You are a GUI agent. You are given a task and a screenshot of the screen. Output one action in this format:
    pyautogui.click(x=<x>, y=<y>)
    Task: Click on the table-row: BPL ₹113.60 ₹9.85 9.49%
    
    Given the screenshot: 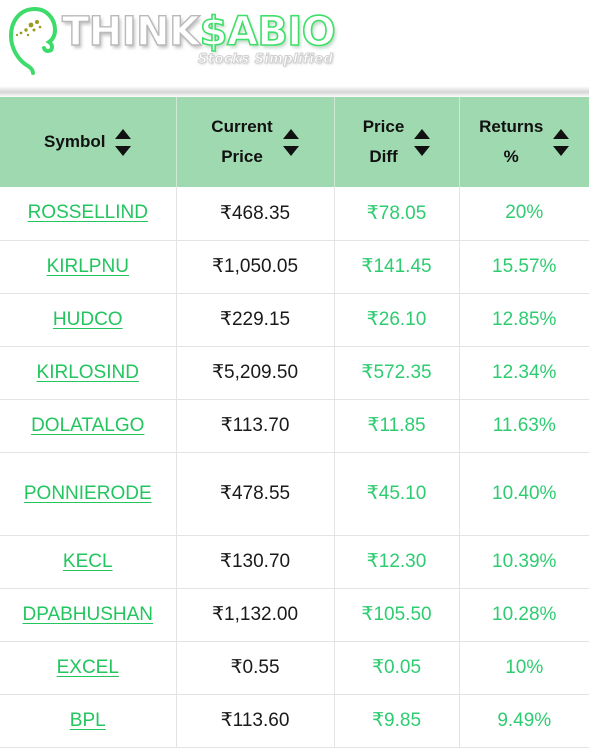 What is the action you would take?
    pyautogui.click(x=294, y=721)
    